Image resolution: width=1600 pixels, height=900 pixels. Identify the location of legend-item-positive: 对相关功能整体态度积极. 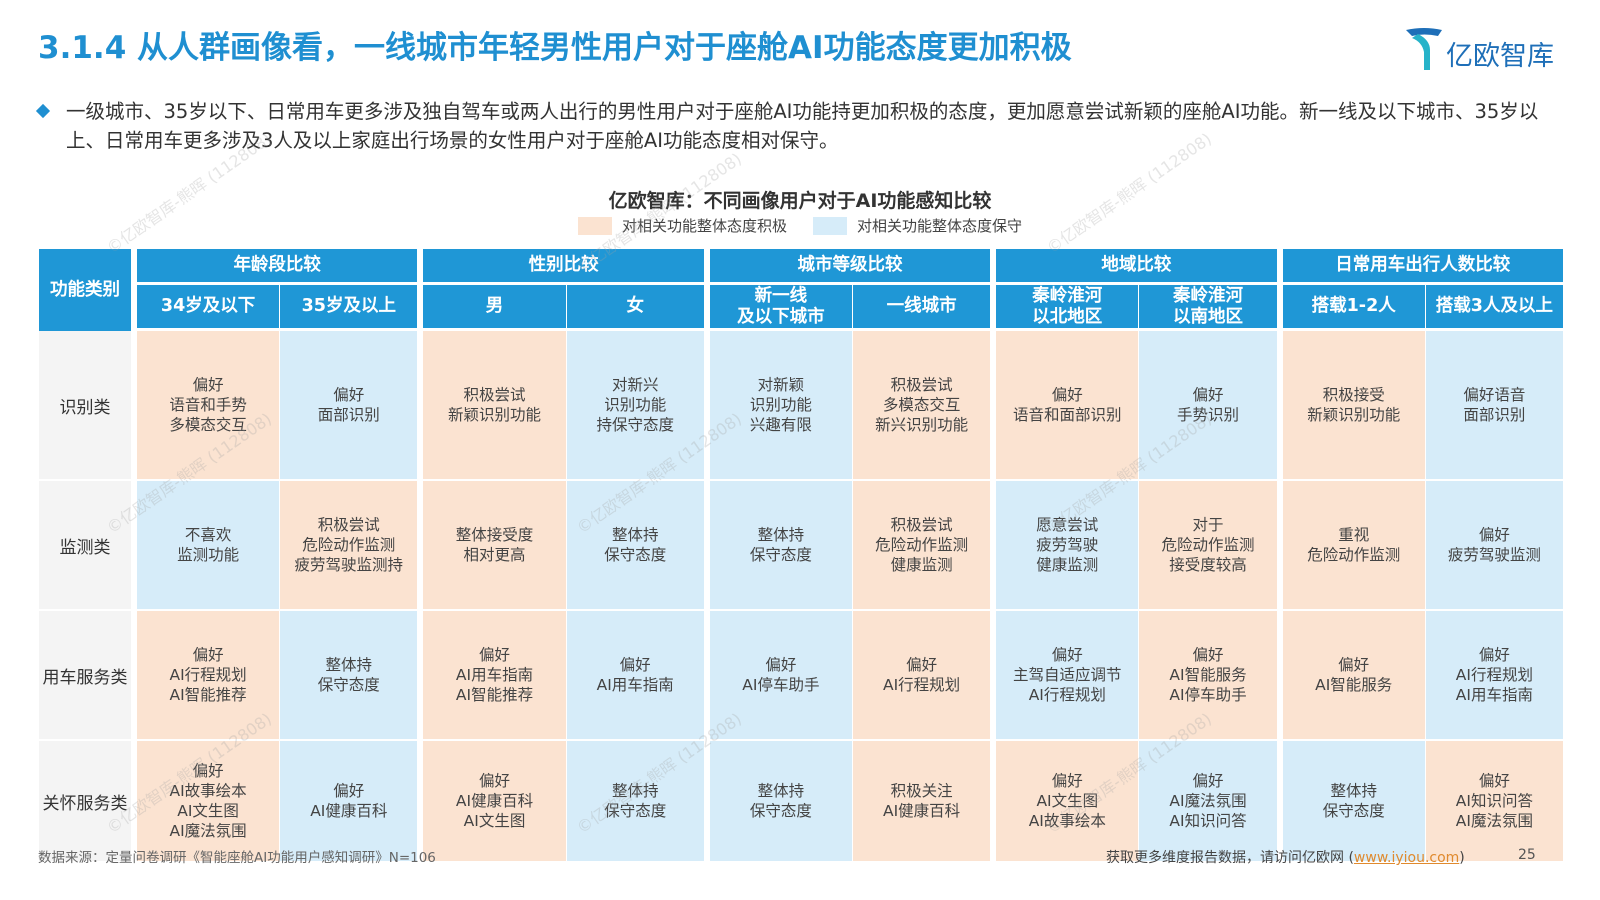
(682, 225).